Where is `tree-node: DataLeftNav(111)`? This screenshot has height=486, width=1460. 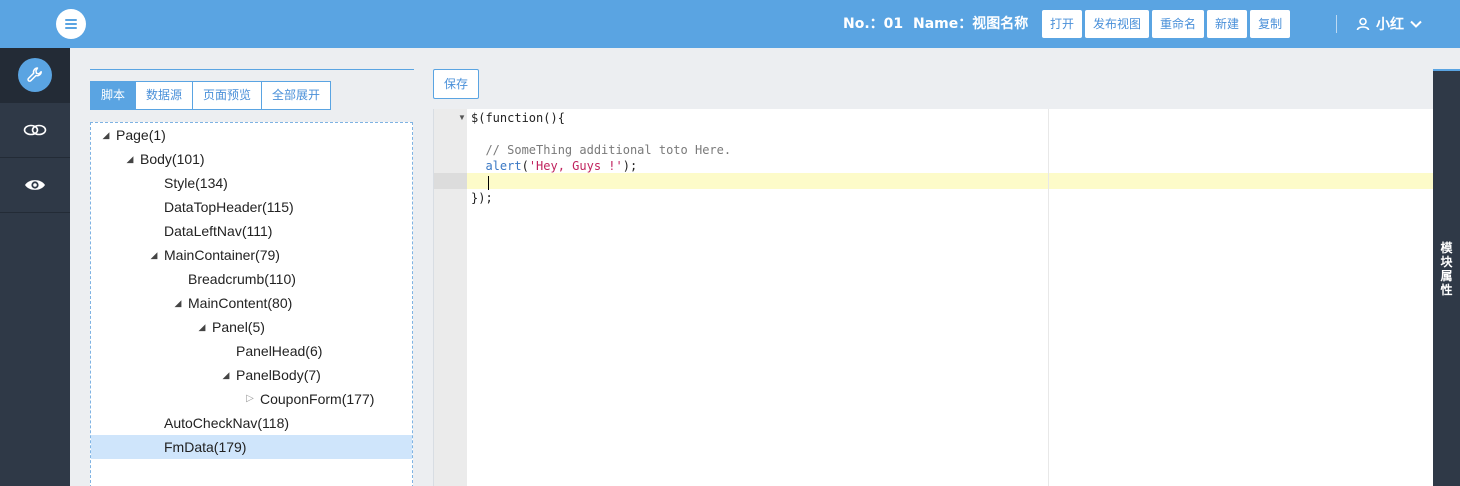 tree-node: DataLeftNav(111) is located at coordinates (251, 231).